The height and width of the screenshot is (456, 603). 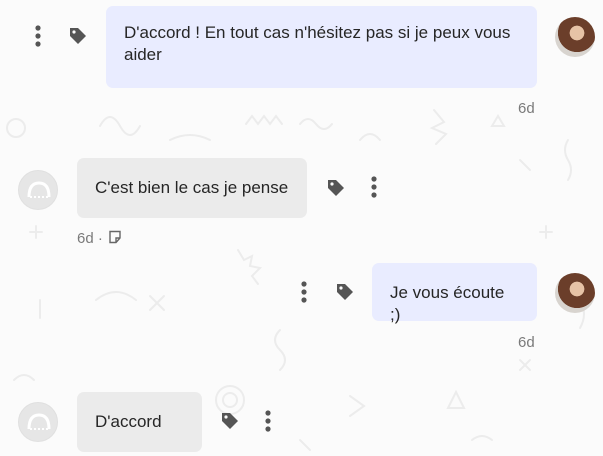 I want to click on message-text: D'accord, so click(x=128, y=421).